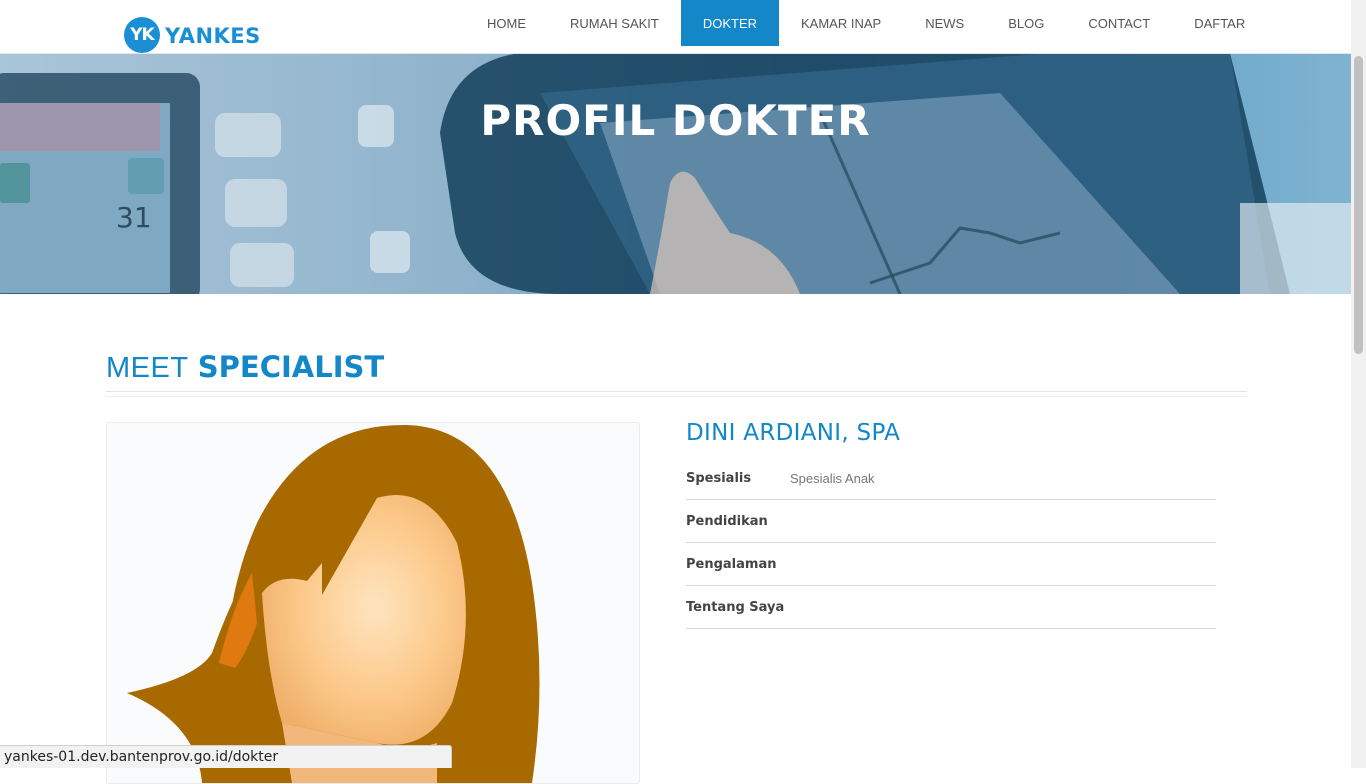  What do you see at coordinates (793, 433) in the screenshot?
I see `doctor-name: DINI ARDIANI, SPA` at bounding box center [793, 433].